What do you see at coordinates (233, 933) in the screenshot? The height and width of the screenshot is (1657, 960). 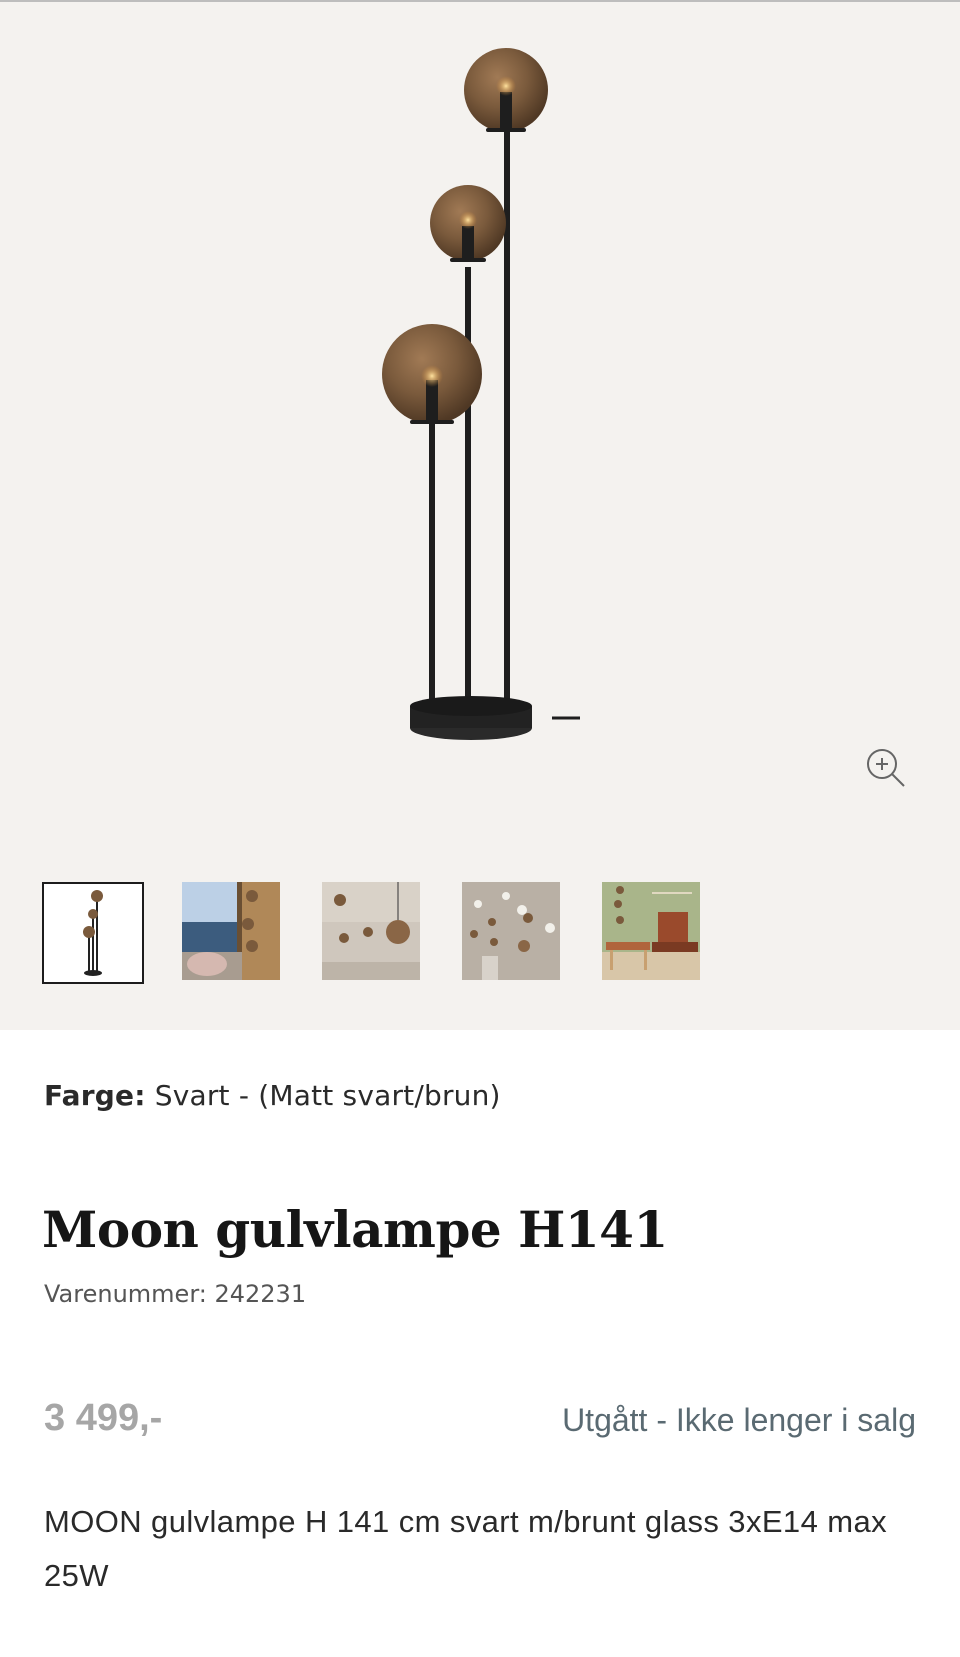 I see `thumbnail-lamp-by-window` at bounding box center [233, 933].